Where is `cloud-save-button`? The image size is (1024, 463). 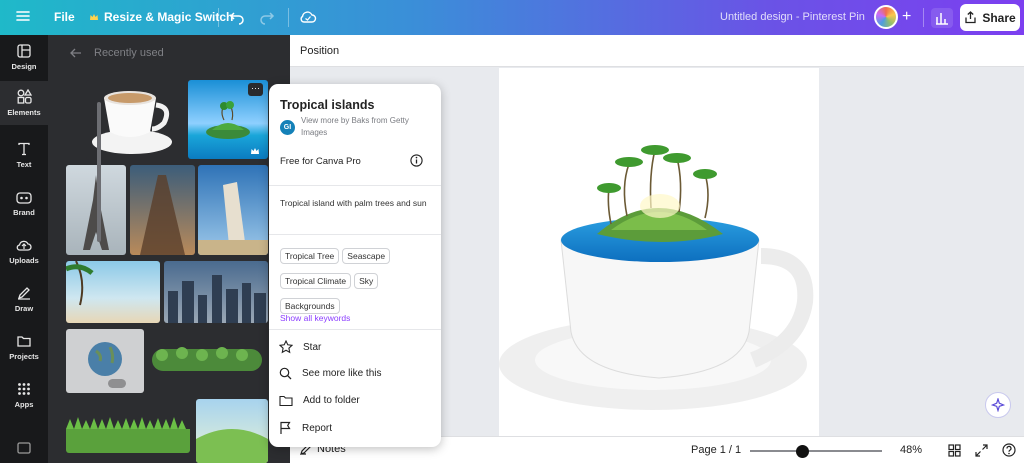 cloud-save-button is located at coordinates (308, 17).